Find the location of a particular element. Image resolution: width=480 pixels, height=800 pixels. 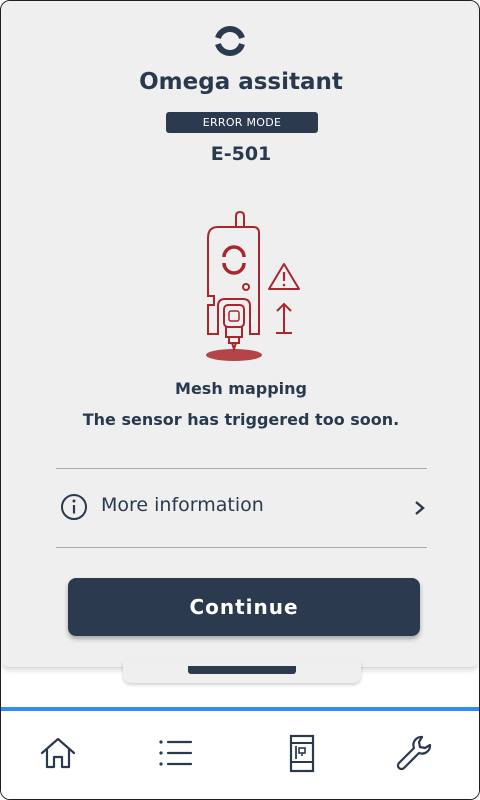

list-icon is located at coordinates (176, 753).